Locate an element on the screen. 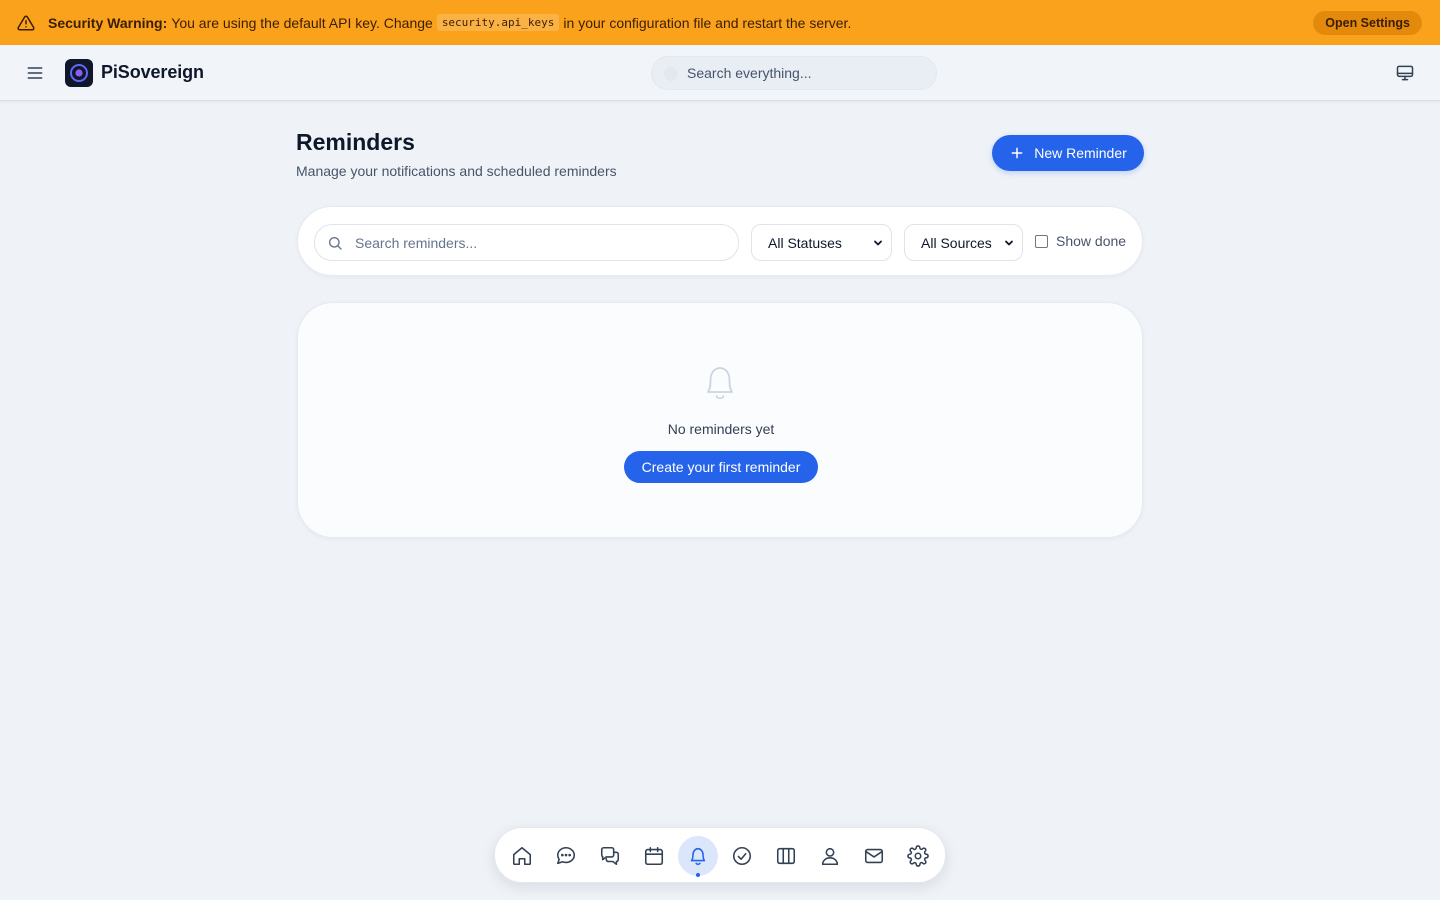 This screenshot has height=900, width=1440. reminder-search-field is located at coordinates (526, 242).